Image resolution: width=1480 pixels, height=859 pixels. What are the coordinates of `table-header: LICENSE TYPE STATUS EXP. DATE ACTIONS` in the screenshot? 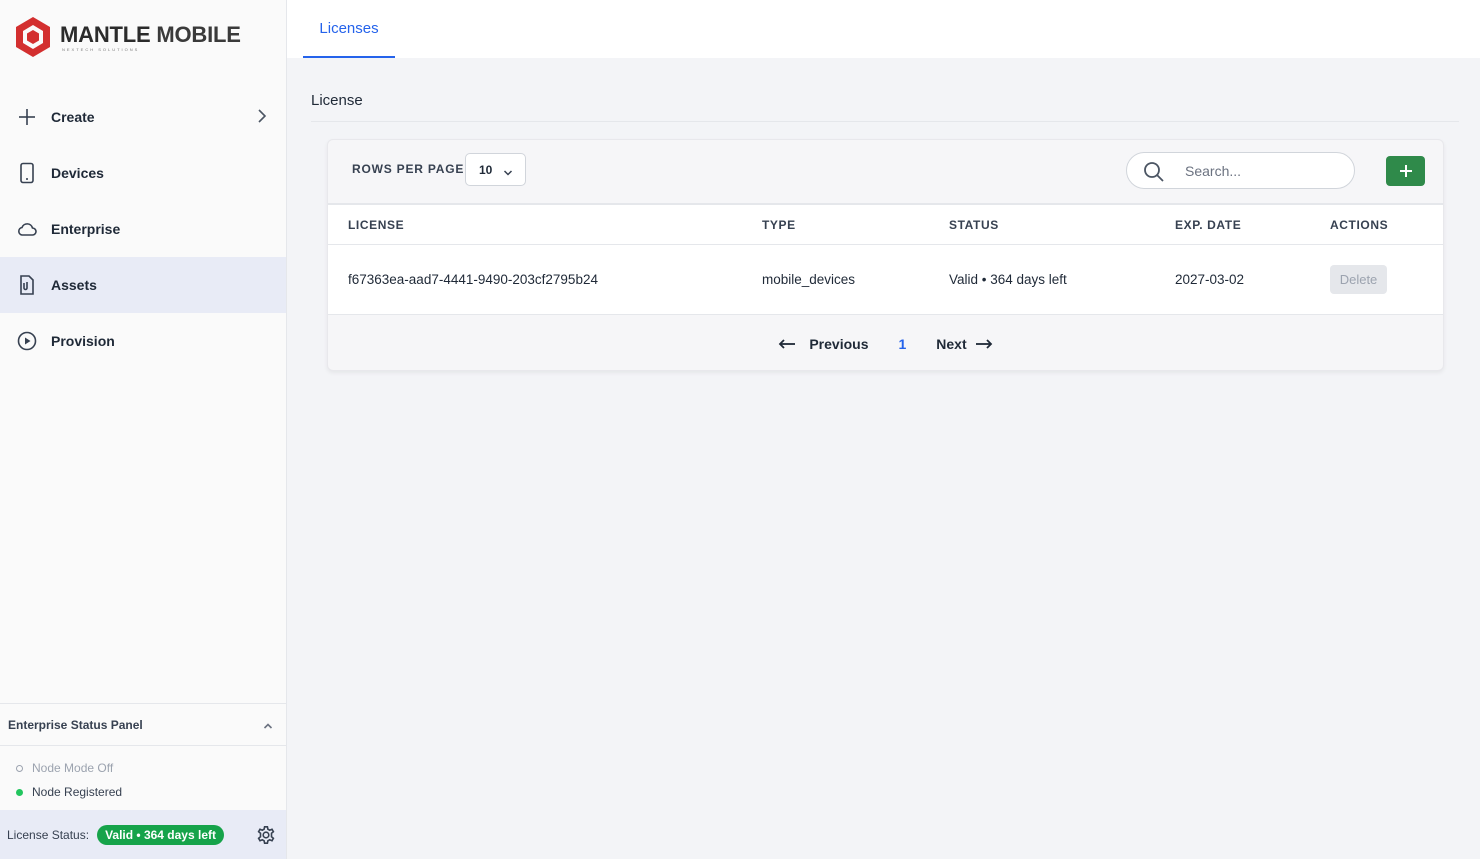 It's located at (885, 224).